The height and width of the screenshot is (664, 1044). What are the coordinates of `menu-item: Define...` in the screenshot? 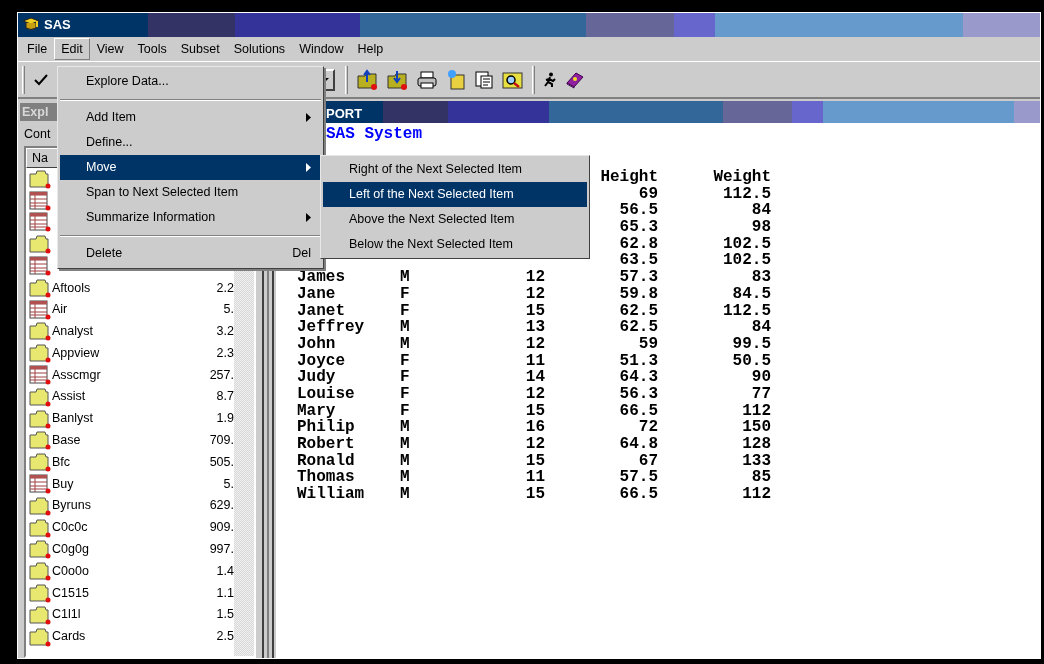 It's located at (190, 142).